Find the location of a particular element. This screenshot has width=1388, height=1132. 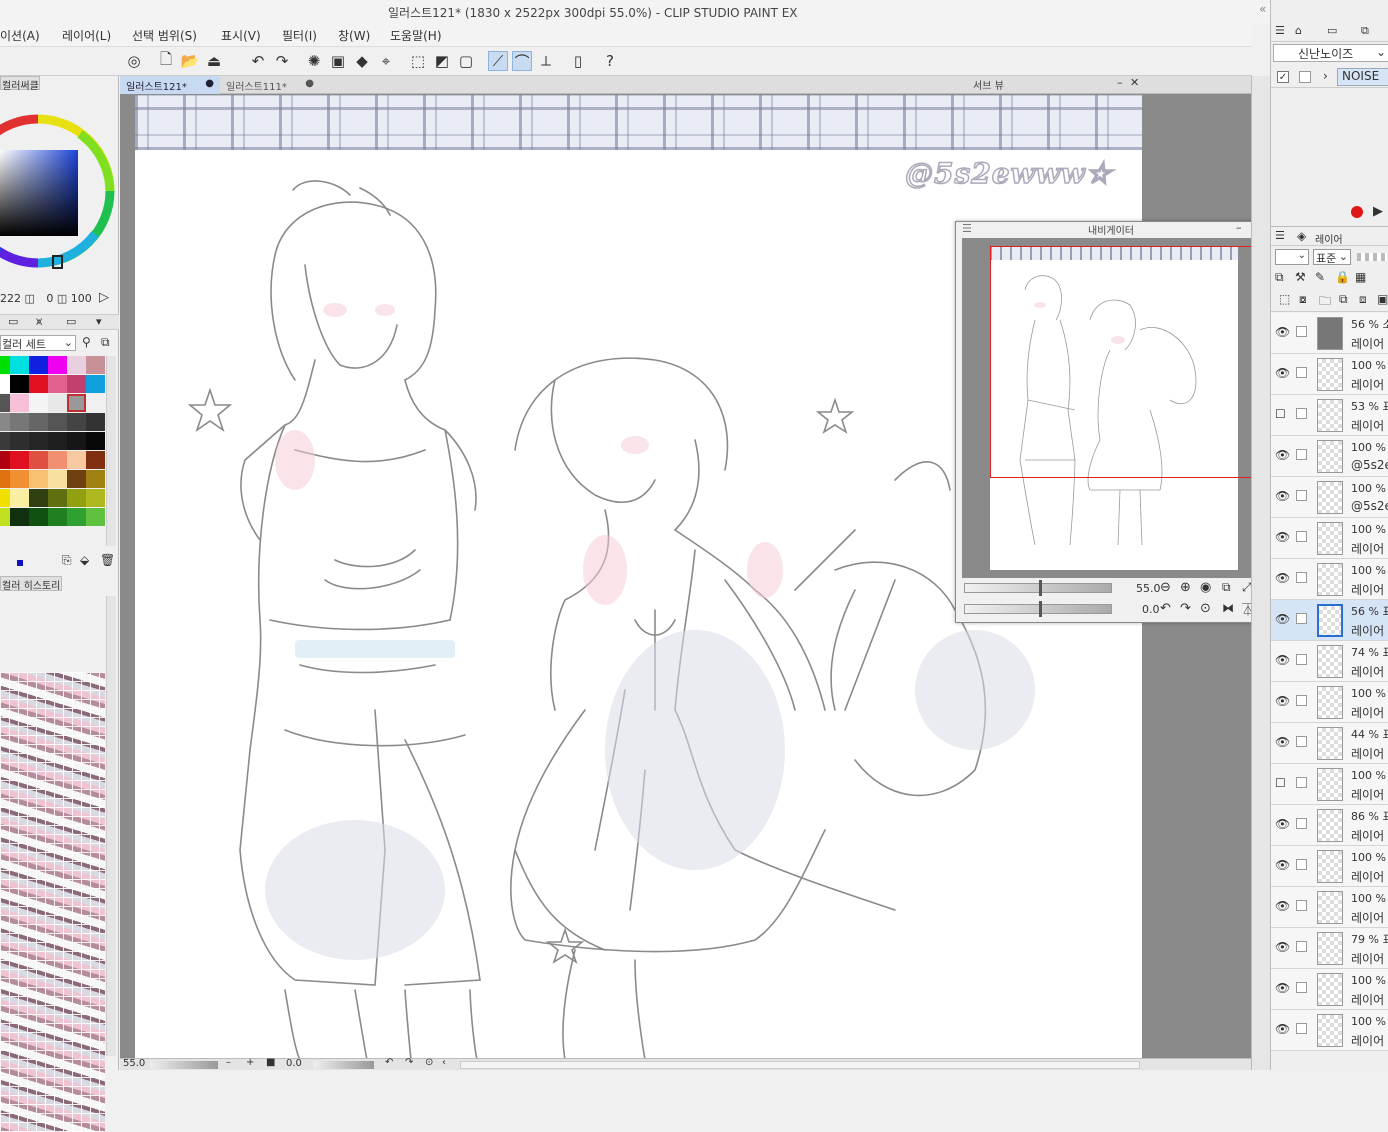

clip-studio-icon: ◎ is located at coordinates (134, 61).